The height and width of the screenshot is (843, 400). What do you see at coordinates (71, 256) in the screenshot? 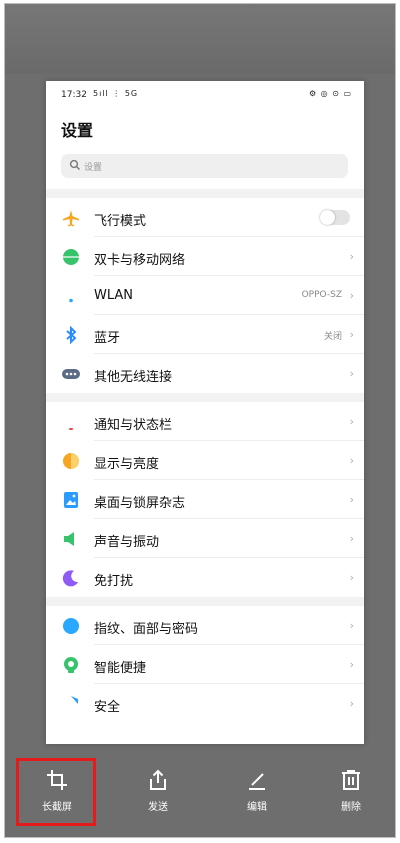
I see `globe-icon` at bounding box center [71, 256].